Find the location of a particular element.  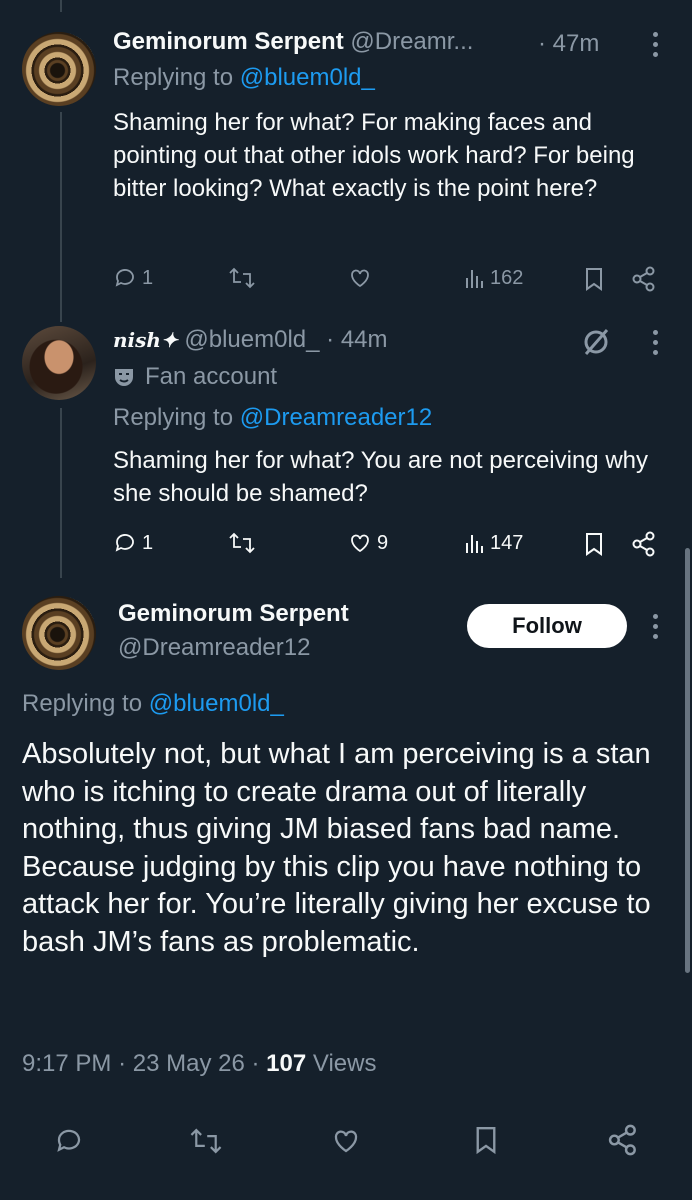

author-name: nish✦ is located at coordinates (145, 340).